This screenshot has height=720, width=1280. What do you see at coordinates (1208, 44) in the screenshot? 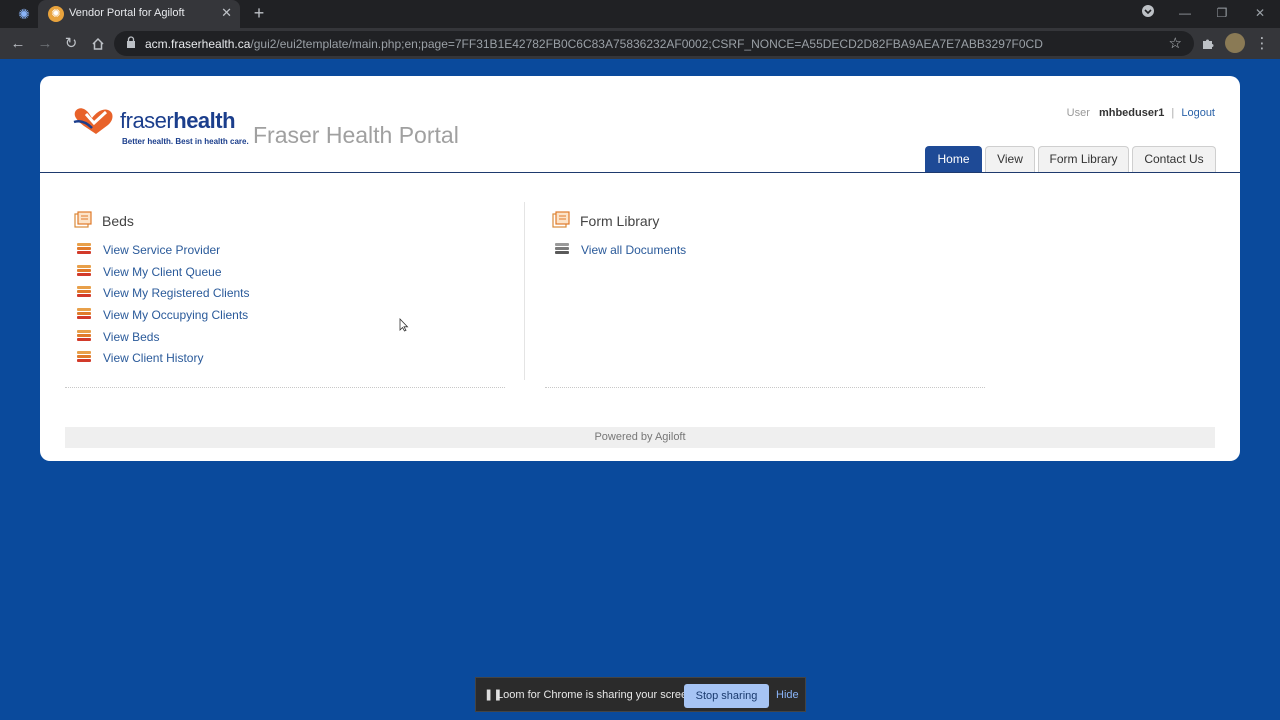
I see `puzzle-icon` at bounding box center [1208, 44].